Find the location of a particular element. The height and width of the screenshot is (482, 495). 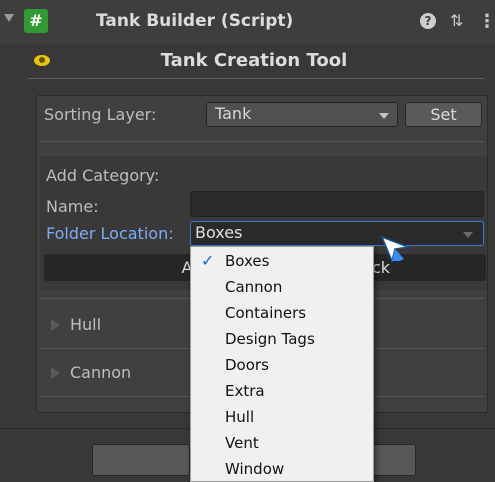

popup-option-containers: Containers is located at coordinates (282, 314).